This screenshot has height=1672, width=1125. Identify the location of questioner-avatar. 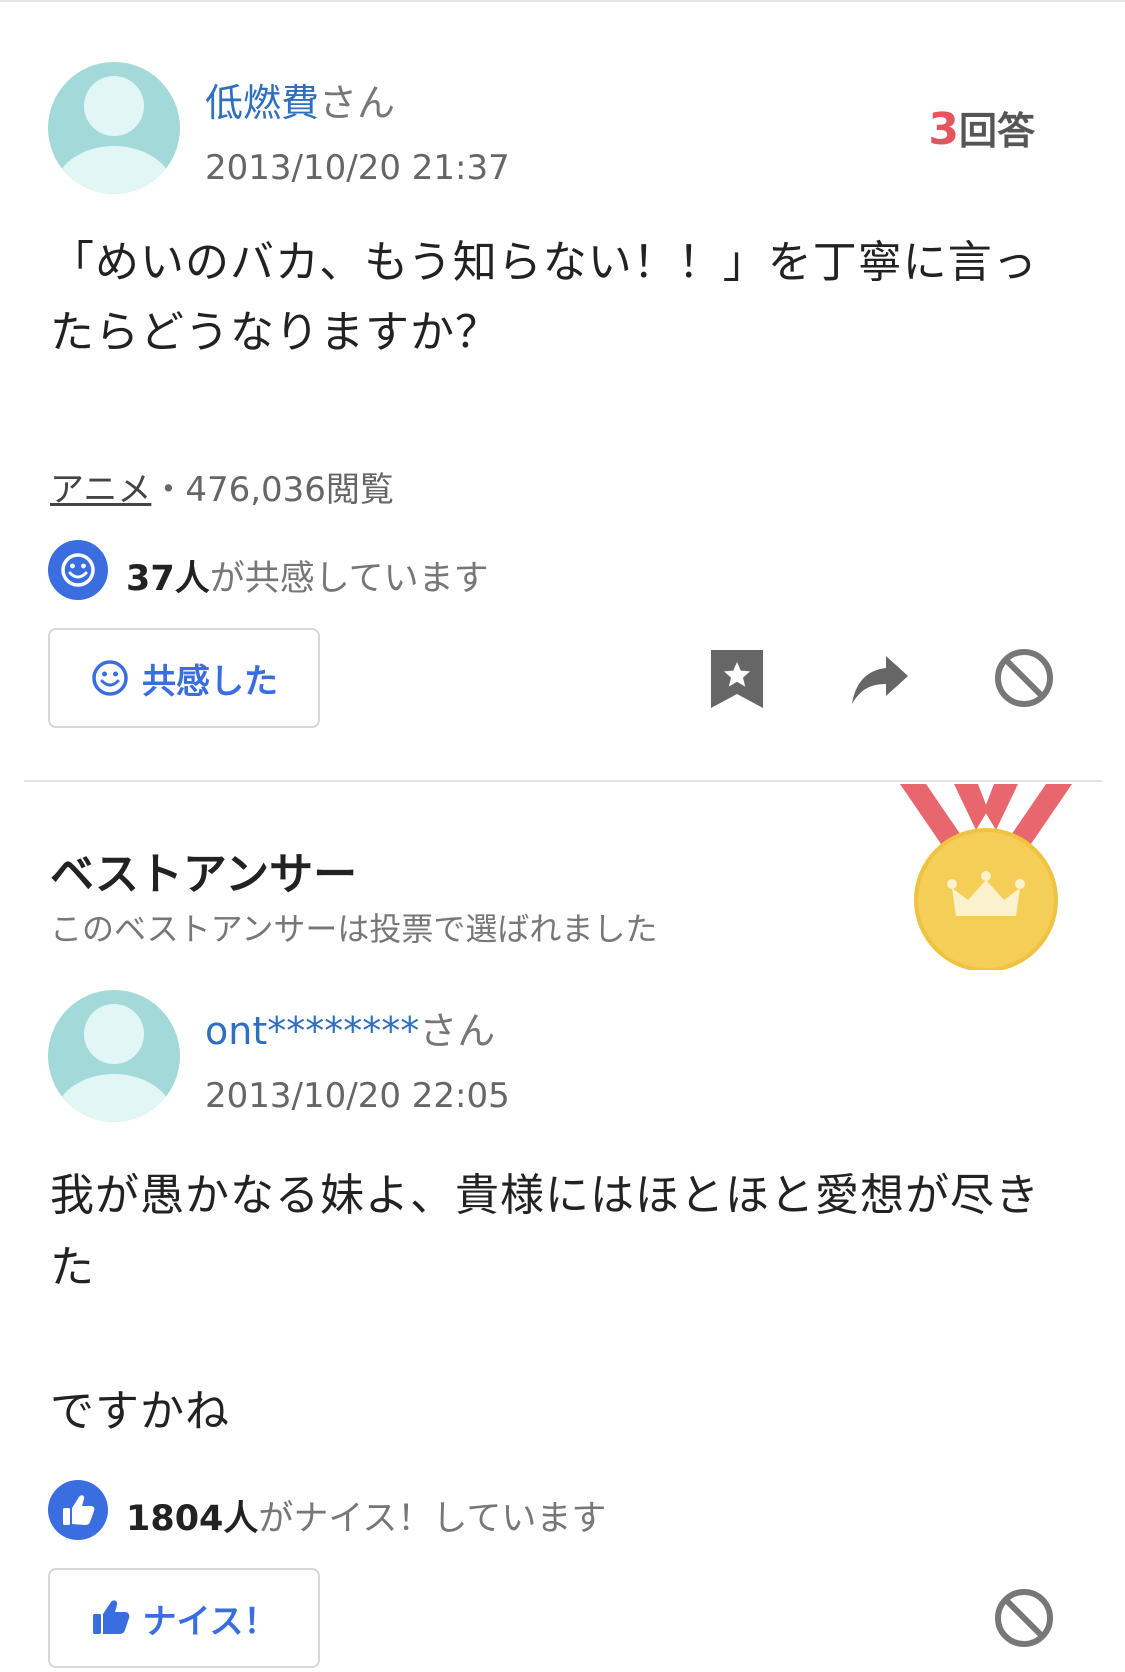
(114, 128).